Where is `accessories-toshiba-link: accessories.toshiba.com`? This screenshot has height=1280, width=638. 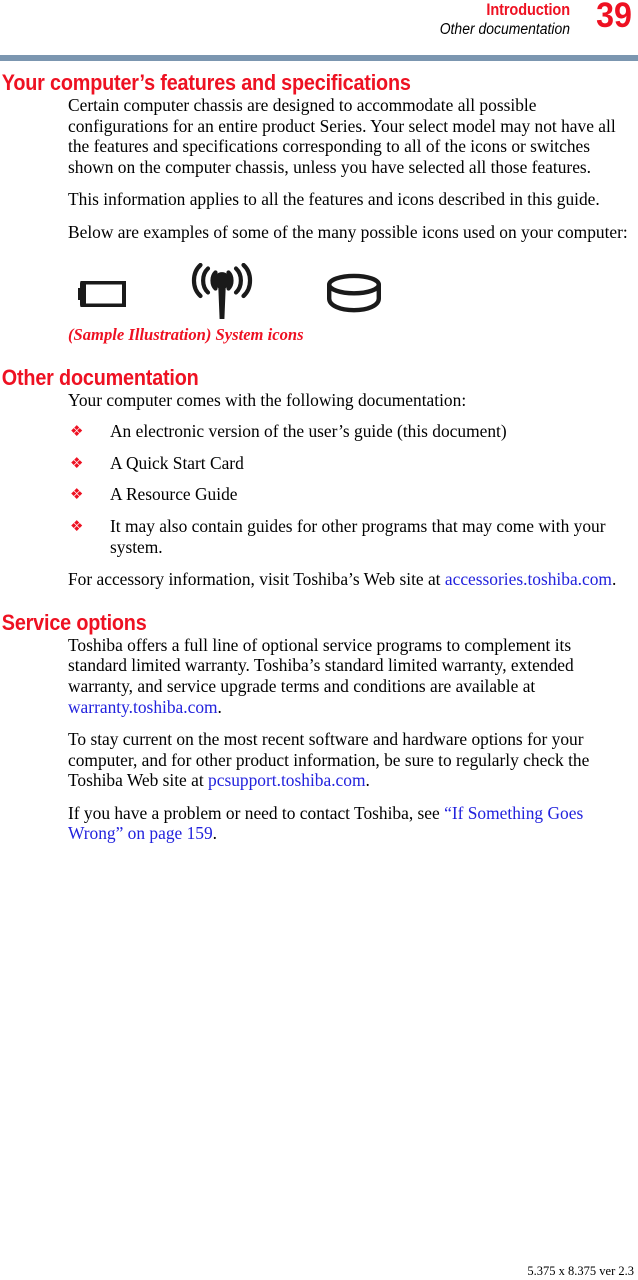
accessories-toshiba-link: accessories.toshiba.com is located at coordinates (528, 579).